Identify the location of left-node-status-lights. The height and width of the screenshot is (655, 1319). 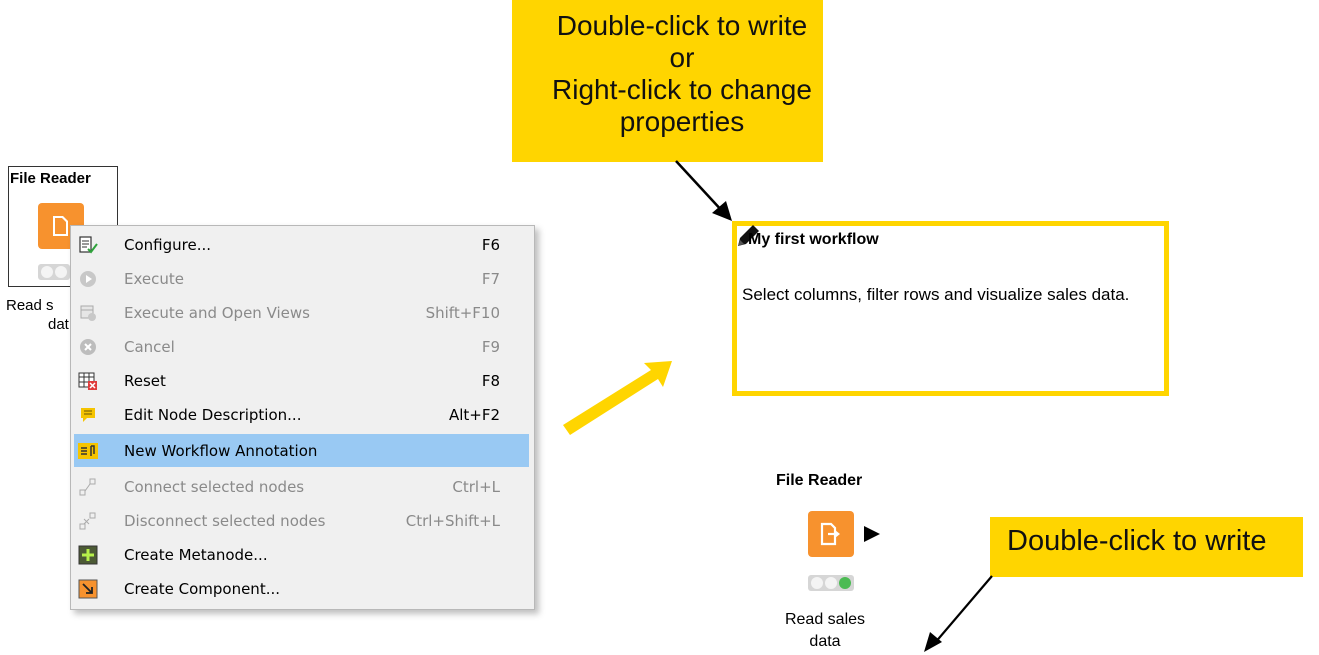
(54, 272).